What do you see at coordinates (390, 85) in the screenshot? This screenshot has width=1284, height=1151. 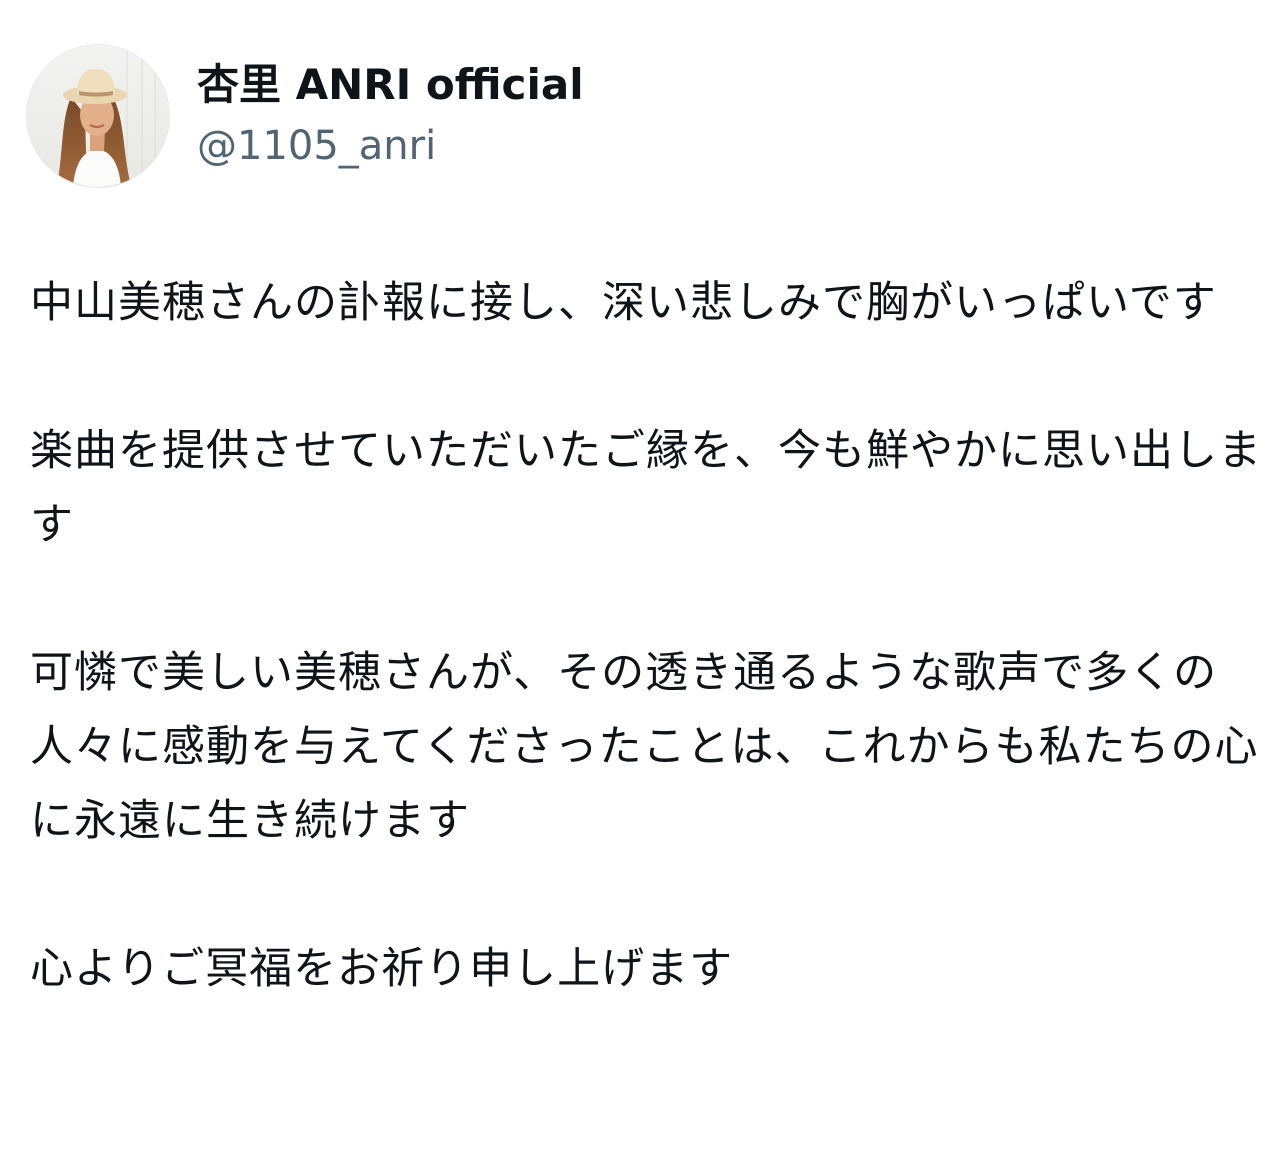 I see `display-name: 杏里 ANRI official` at bounding box center [390, 85].